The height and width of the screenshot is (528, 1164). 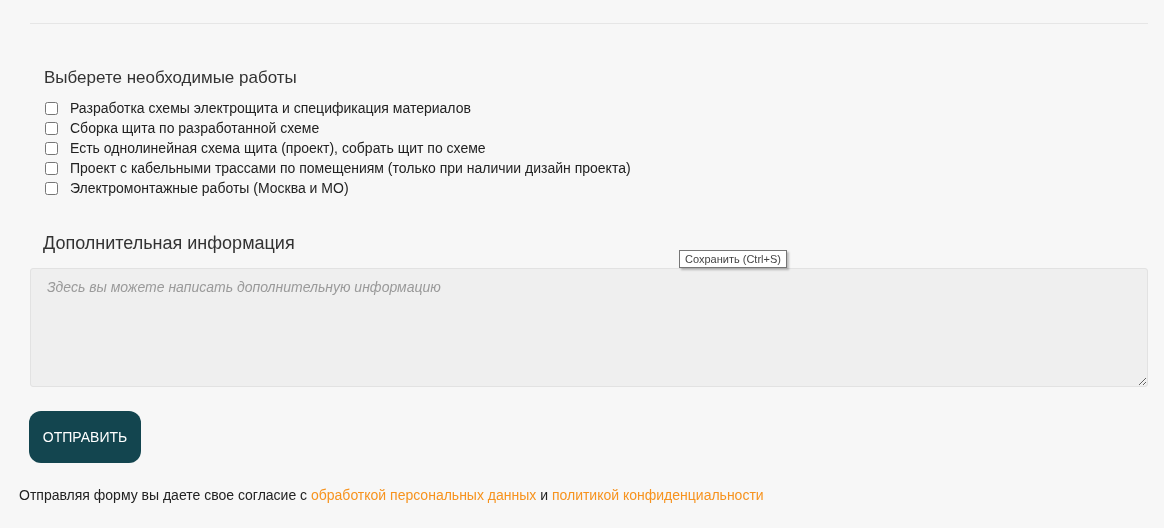 I want to click on checkbox-label: Сборка щита по разработанной схеме, so click(x=195, y=128).